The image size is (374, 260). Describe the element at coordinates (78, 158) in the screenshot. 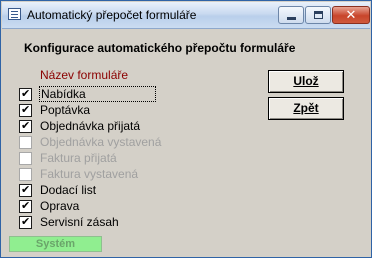

I see `form-item-label: Faktura přijatá` at that location.